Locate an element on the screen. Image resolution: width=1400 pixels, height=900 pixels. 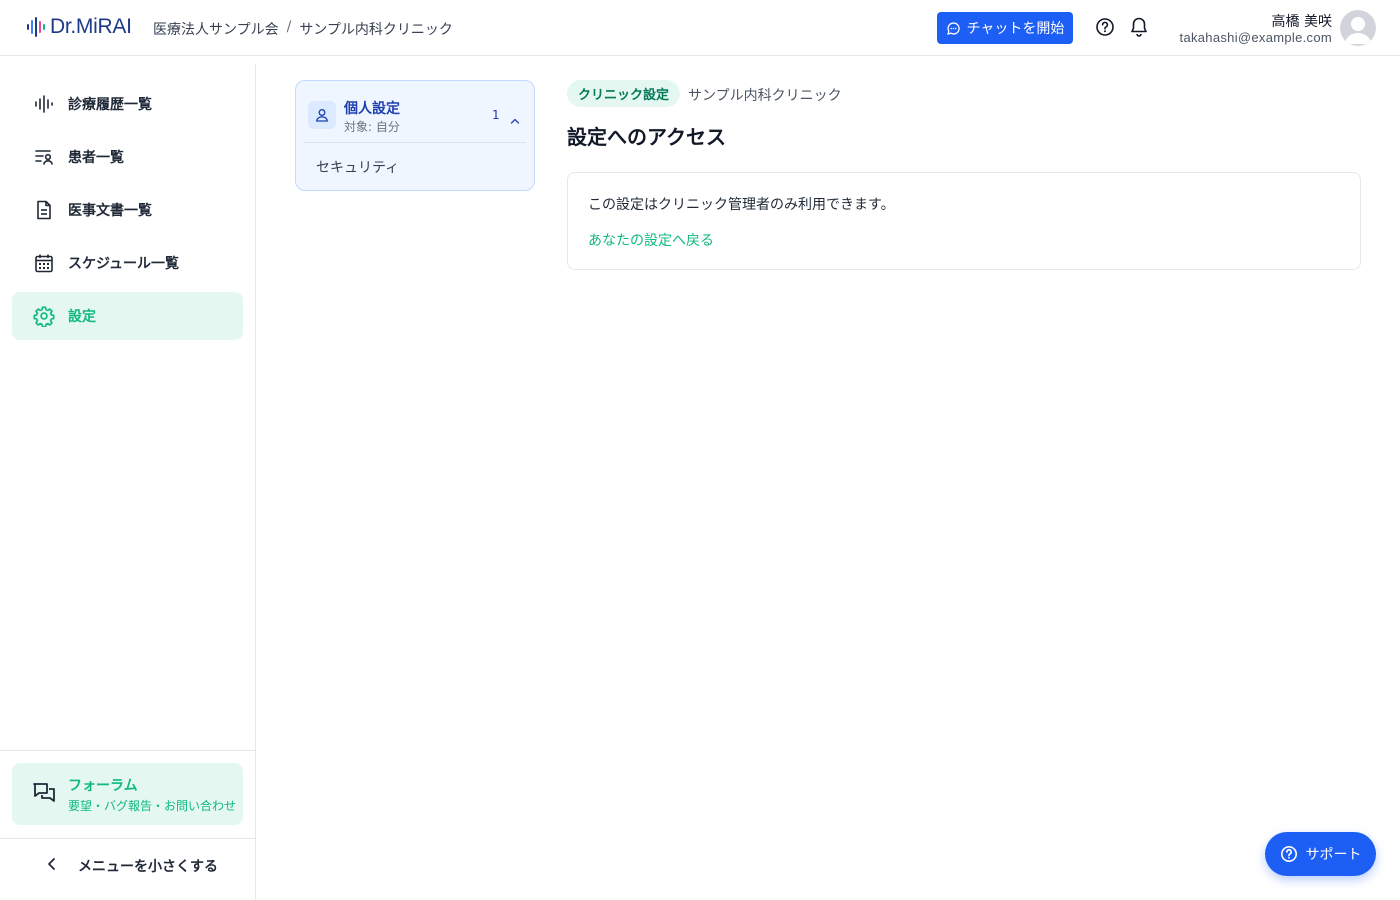
help-icon is located at coordinates (1105, 27).